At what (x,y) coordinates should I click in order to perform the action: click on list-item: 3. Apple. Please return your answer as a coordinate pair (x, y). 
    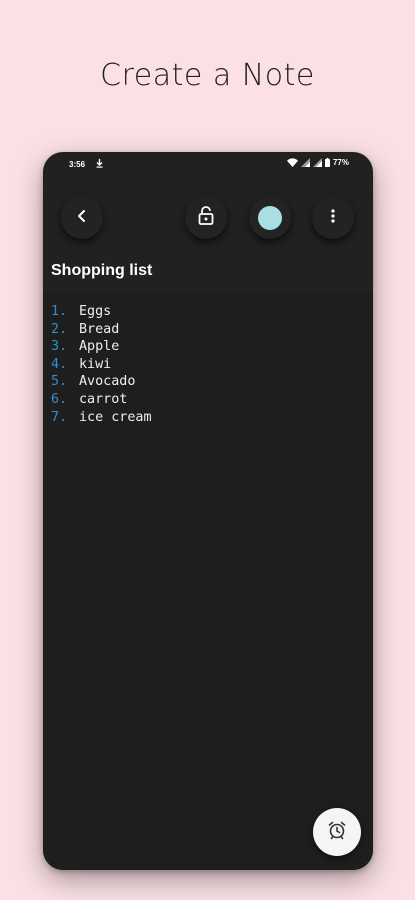
    Looking at the image, I should click on (101, 347).